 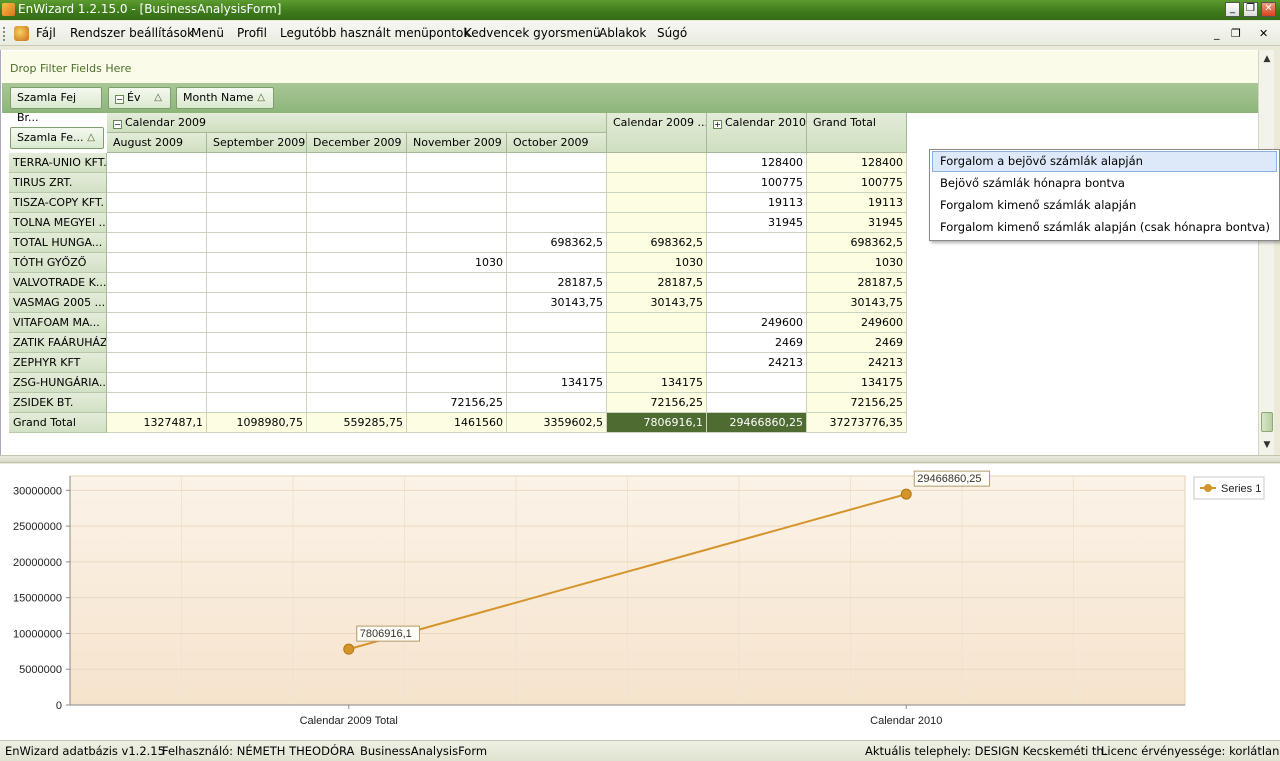 What do you see at coordinates (532, 33) in the screenshot?
I see `menu-favorites: Kedvencek gyorsmenü` at bounding box center [532, 33].